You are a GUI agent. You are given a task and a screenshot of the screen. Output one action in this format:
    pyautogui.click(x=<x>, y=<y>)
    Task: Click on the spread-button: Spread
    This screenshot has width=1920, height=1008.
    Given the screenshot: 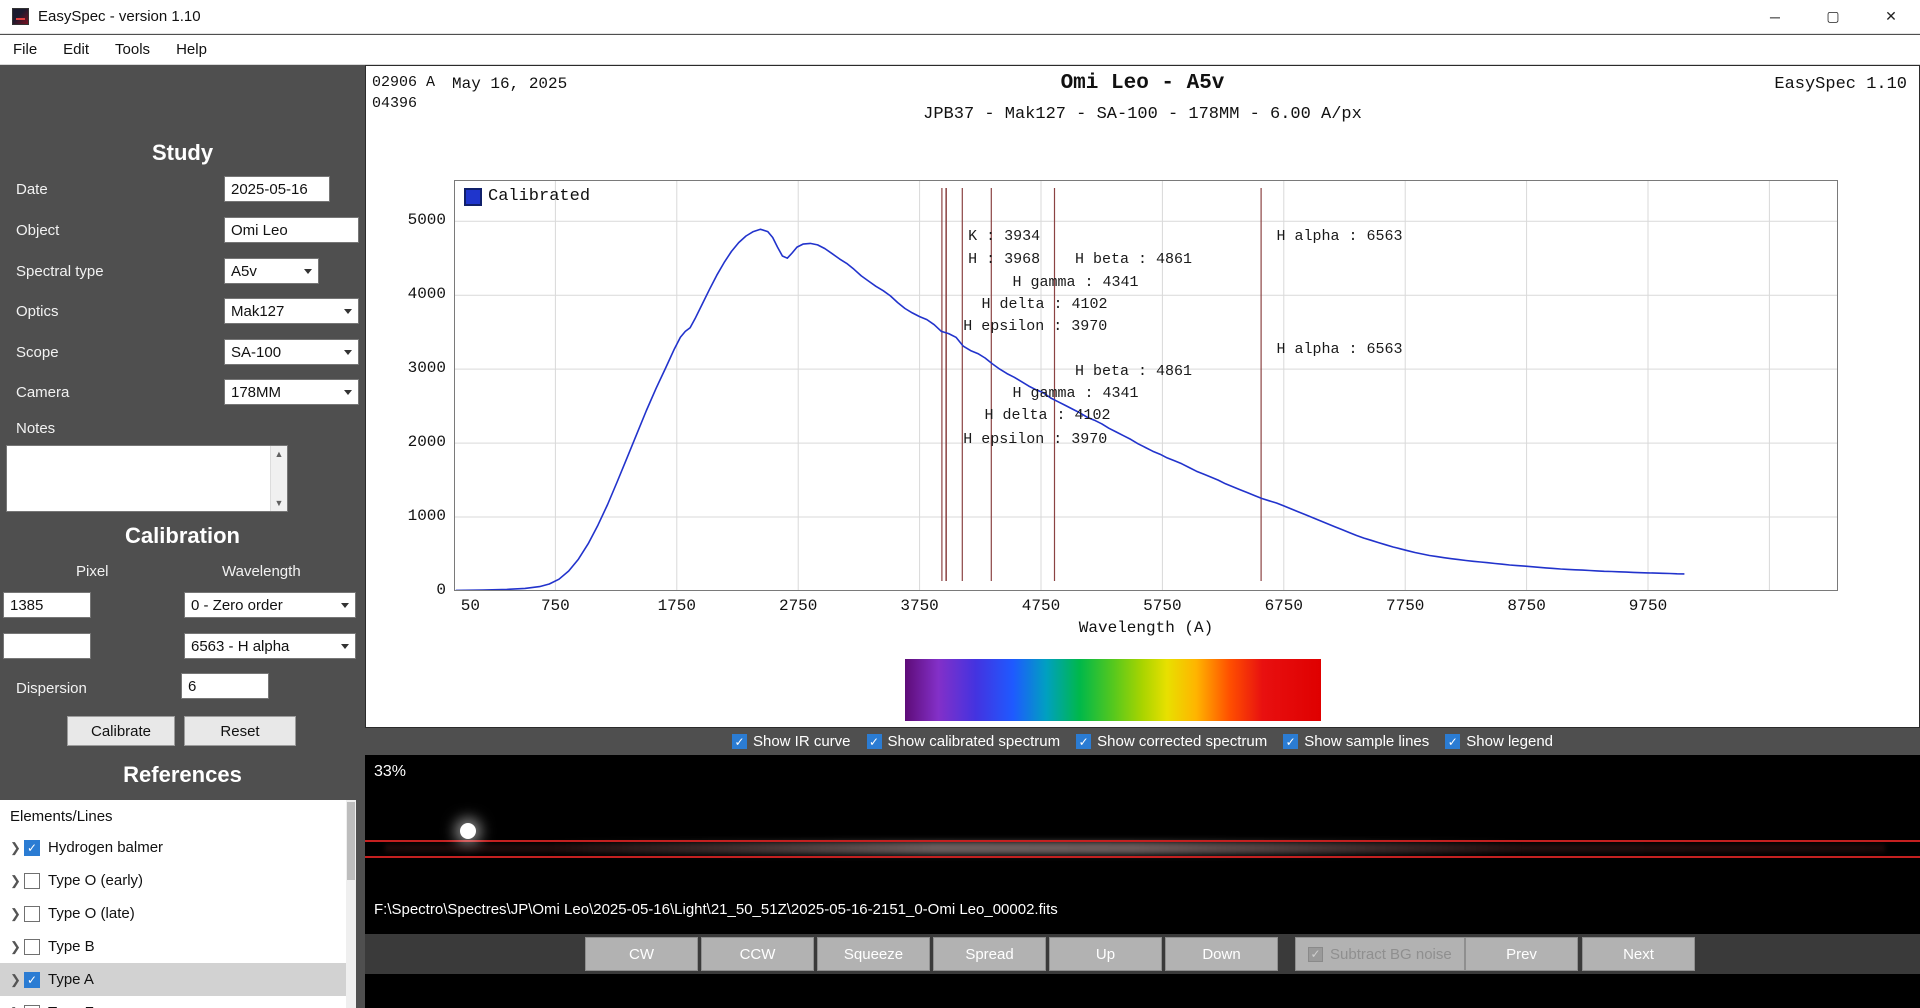 What is the action you would take?
    pyautogui.click(x=989, y=954)
    